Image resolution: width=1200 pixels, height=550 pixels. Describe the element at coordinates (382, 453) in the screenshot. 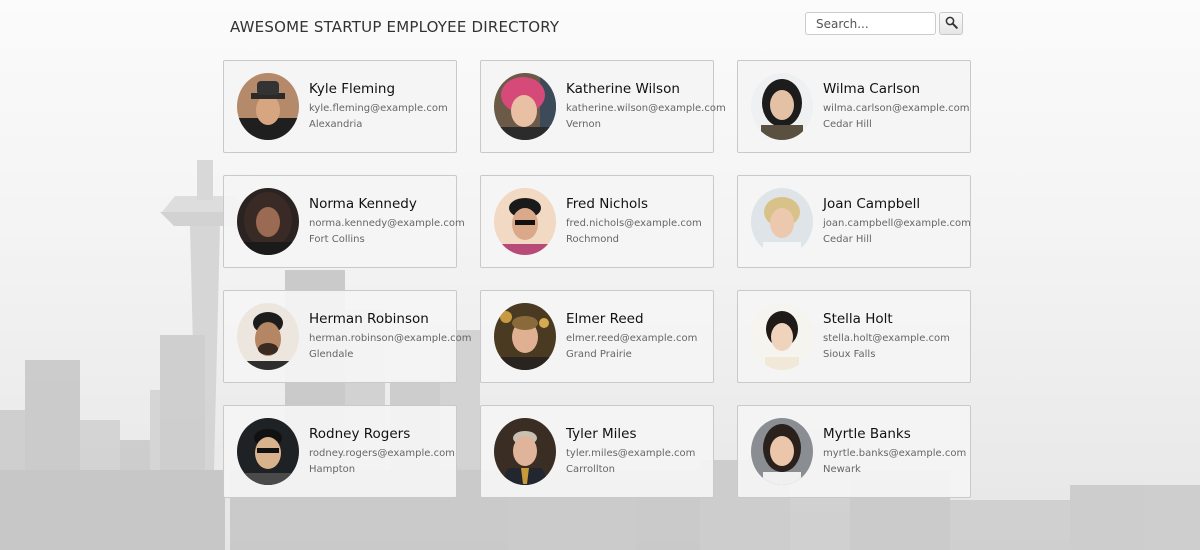

I see `employee-email: rodney.rogers@example.com` at that location.